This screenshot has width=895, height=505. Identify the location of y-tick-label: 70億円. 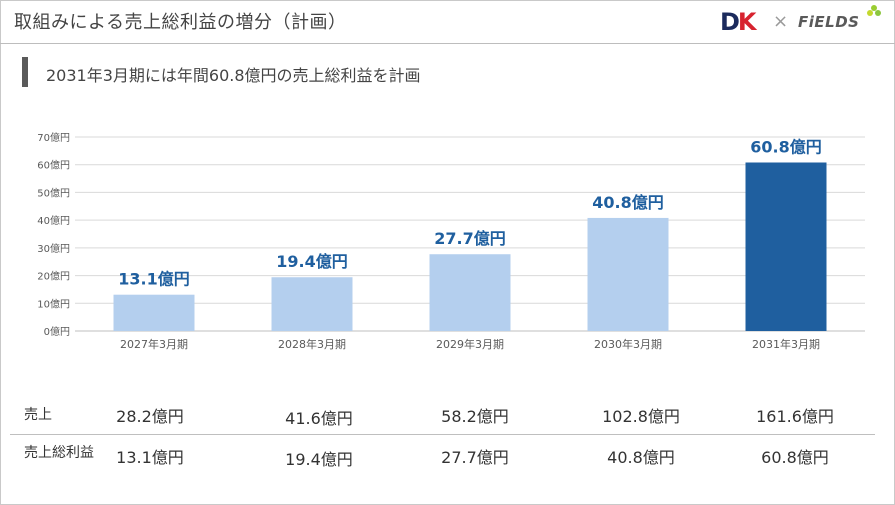
(53, 137).